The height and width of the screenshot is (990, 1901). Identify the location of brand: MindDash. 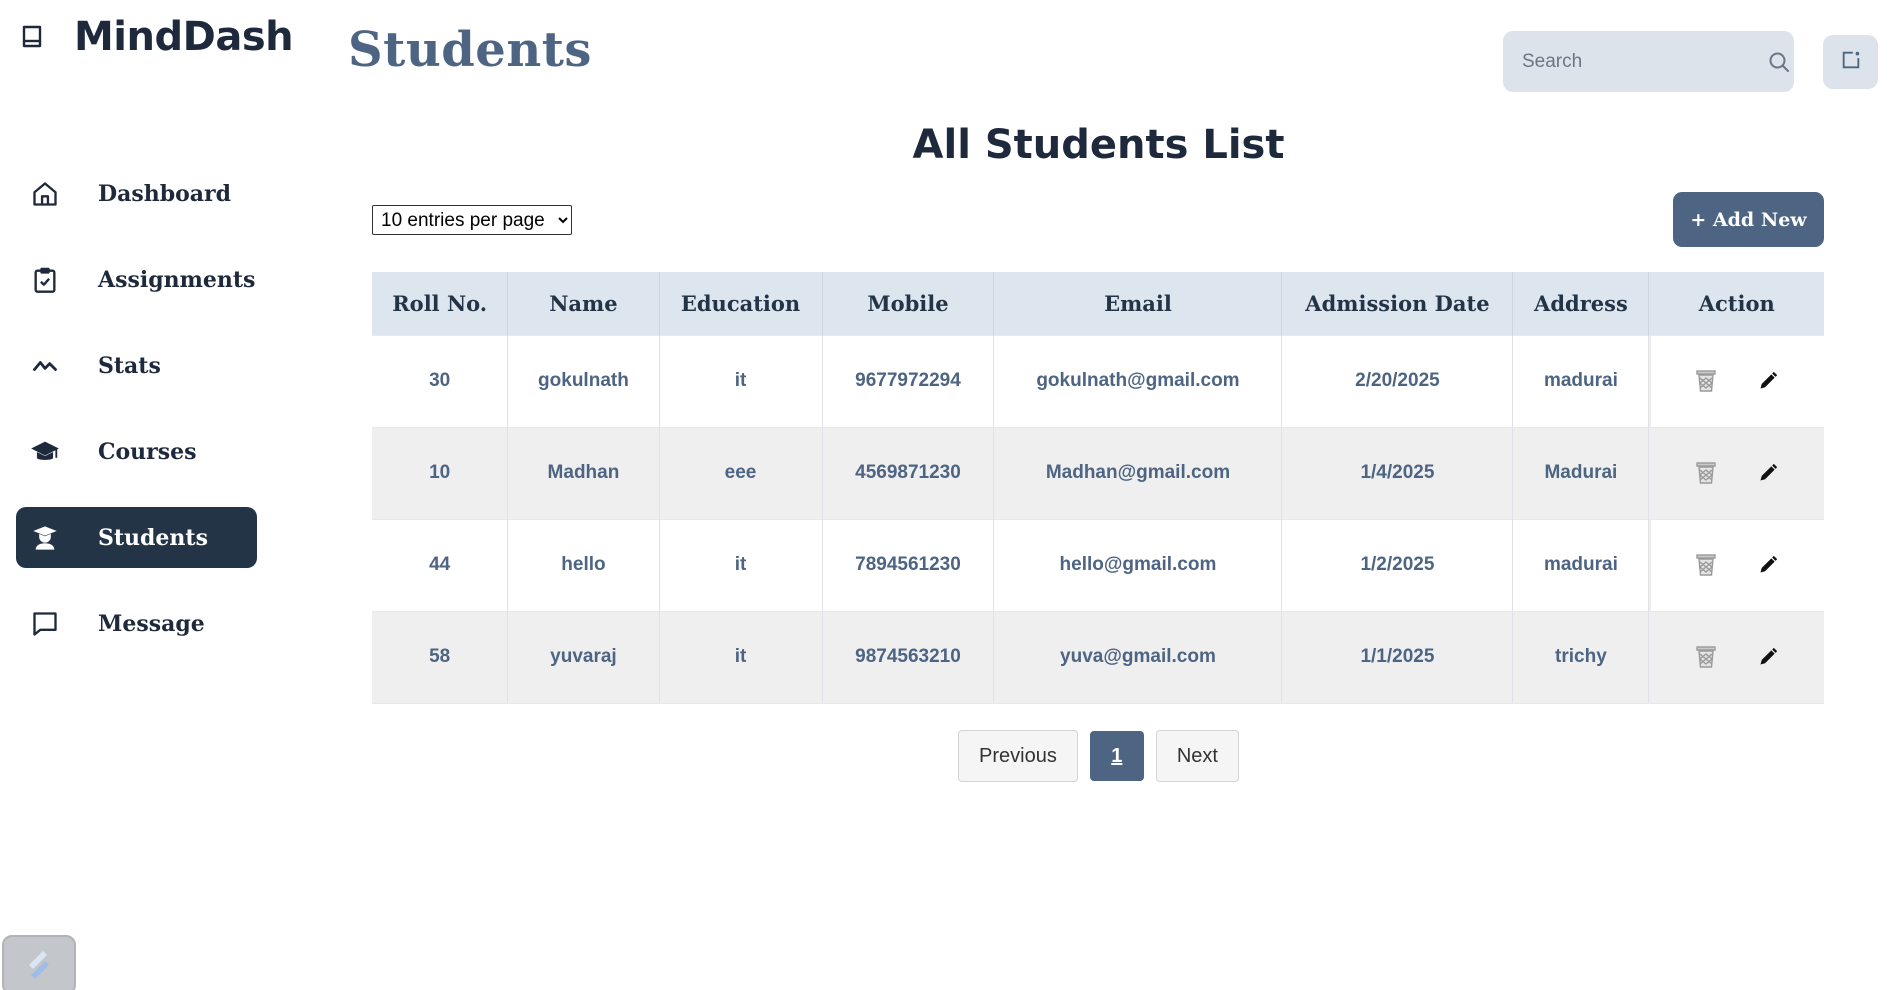
(156, 37).